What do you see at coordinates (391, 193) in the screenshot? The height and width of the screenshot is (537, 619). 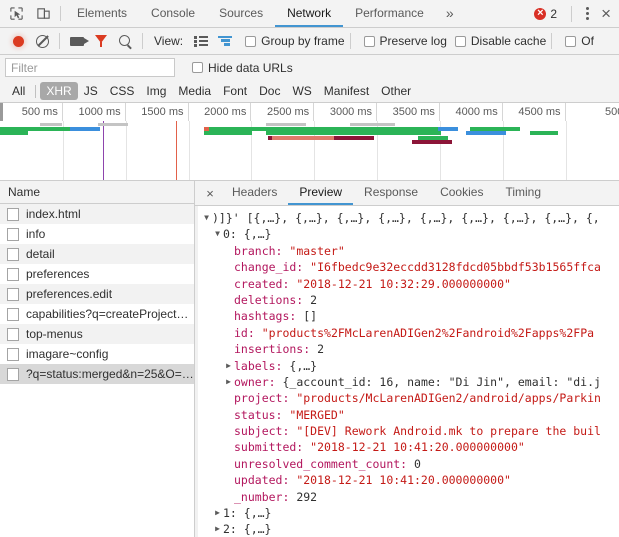 I see `tab-response: Response` at bounding box center [391, 193].